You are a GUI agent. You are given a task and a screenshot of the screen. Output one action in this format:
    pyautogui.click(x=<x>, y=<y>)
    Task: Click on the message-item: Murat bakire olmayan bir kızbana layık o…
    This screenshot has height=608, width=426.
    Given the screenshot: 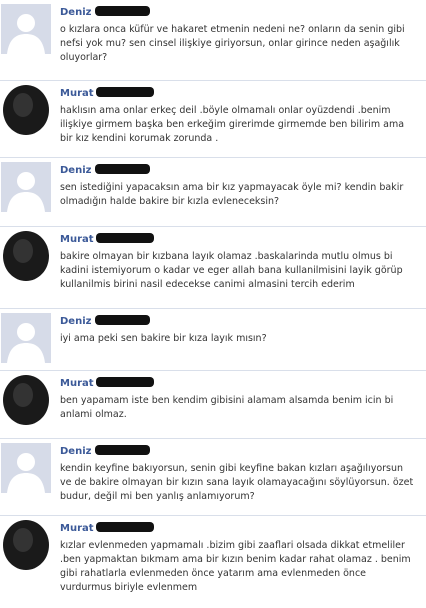 What is the action you would take?
    pyautogui.click(x=213, y=268)
    